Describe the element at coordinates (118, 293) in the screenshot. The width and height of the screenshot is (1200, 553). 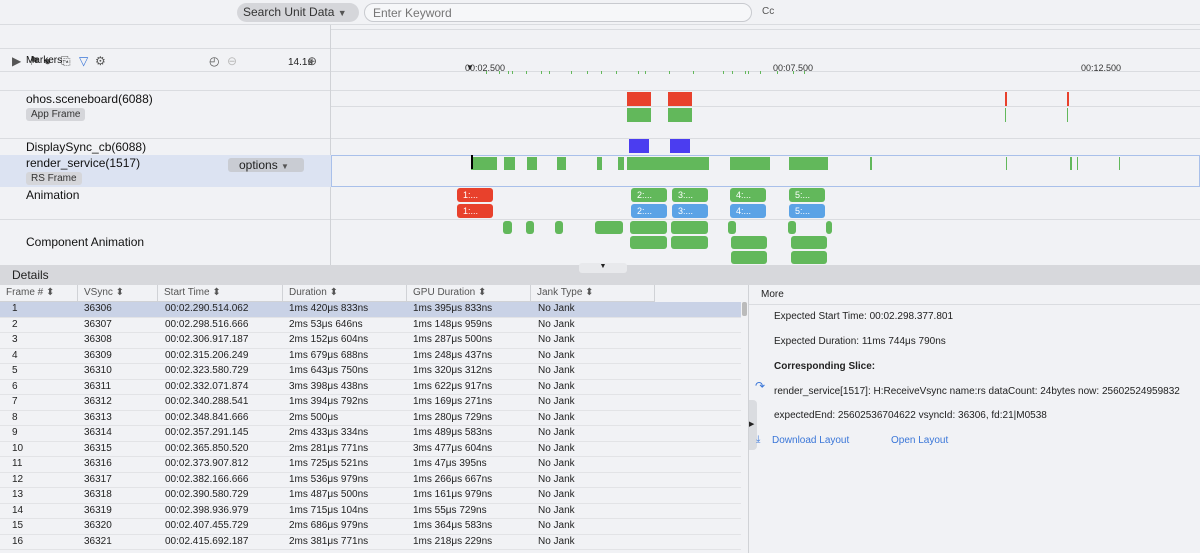
I see `column-header: VSync ⬍` at that location.